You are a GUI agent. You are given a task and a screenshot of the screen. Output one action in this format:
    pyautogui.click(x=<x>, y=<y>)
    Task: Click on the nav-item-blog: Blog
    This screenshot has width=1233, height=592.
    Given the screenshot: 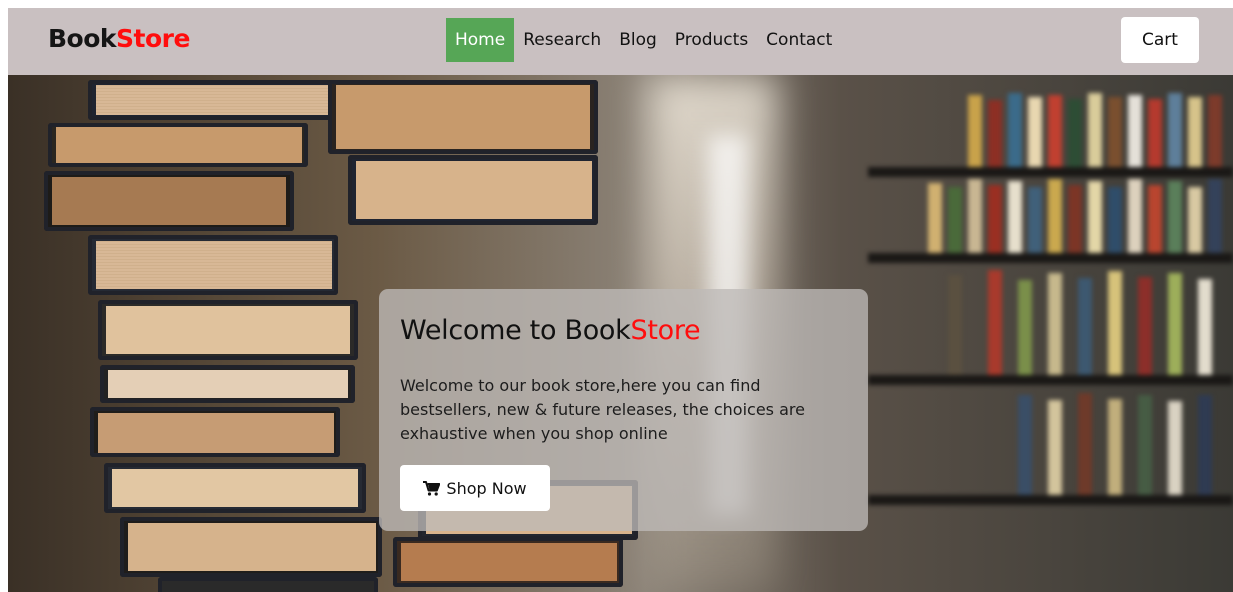 What is the action you would take?
    pyautogui.click(x=638, y=40)
    